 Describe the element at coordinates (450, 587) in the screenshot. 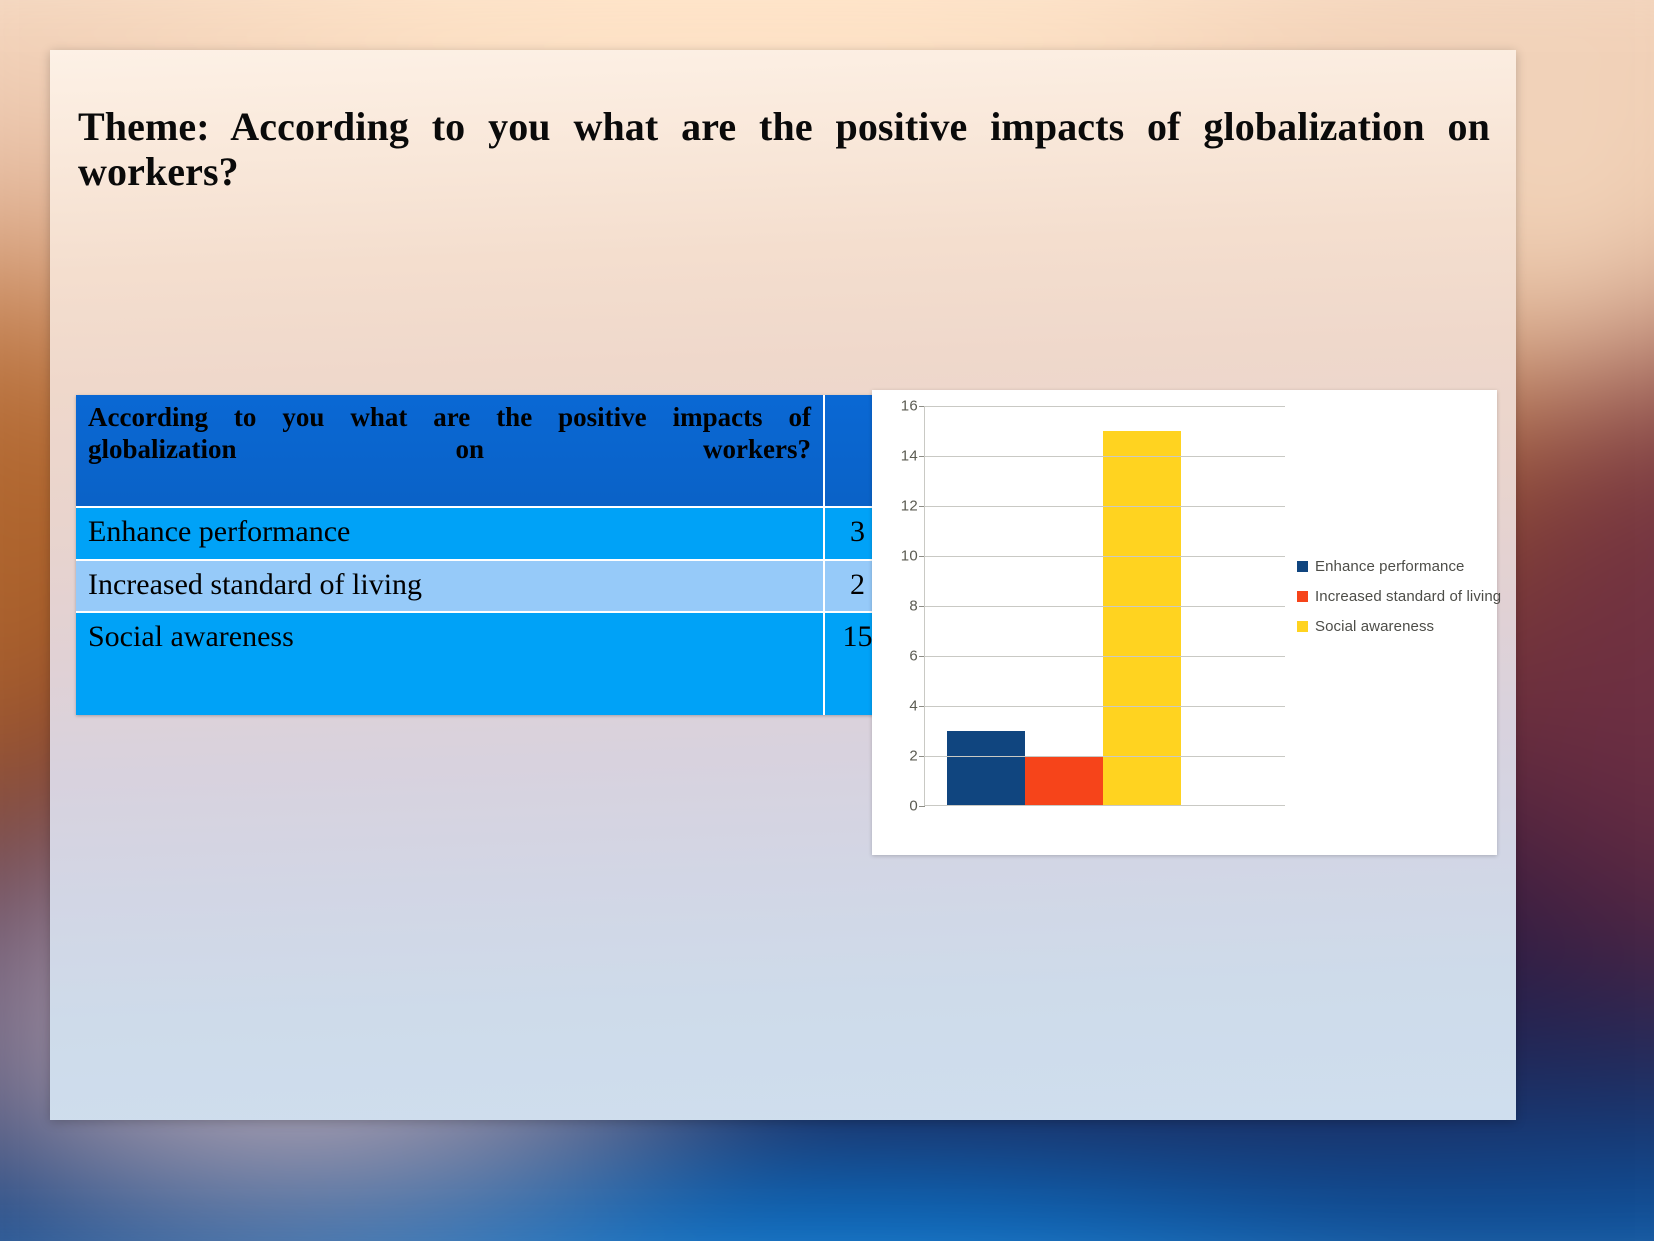

I see `table-cell-label: Increased standard of living` at that location.